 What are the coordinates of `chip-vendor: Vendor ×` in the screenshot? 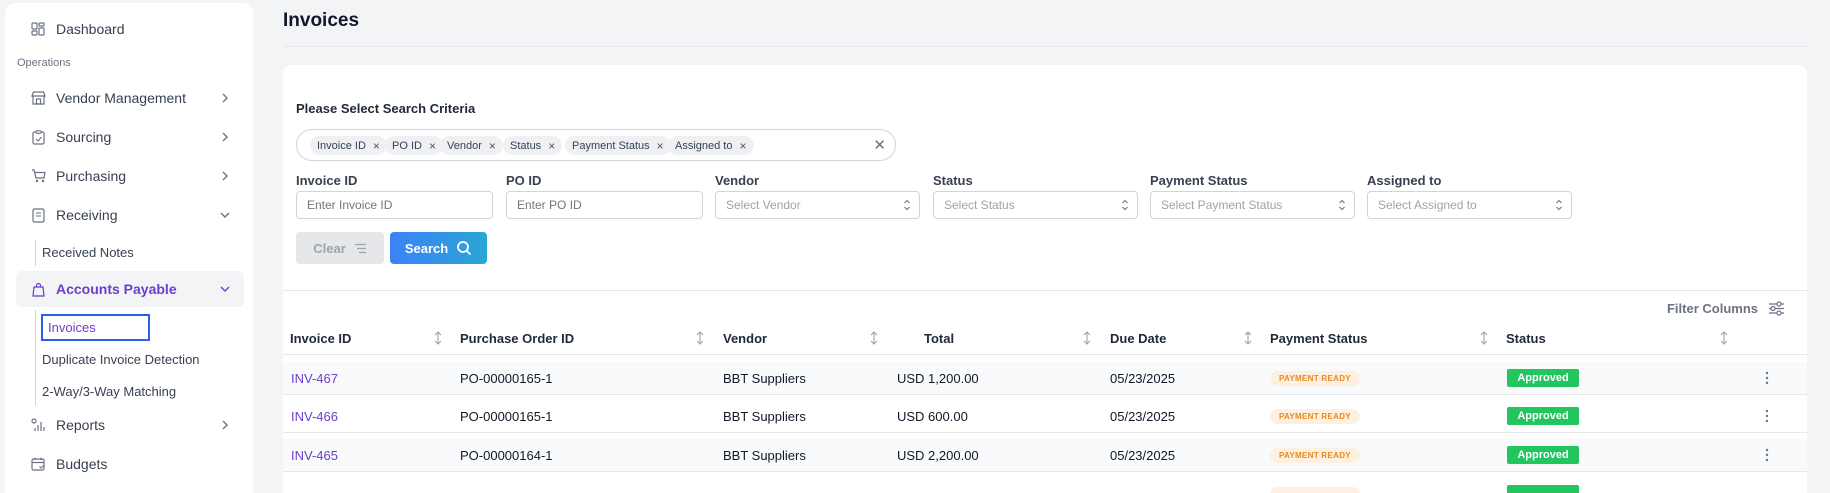 It's located at (471, 145).